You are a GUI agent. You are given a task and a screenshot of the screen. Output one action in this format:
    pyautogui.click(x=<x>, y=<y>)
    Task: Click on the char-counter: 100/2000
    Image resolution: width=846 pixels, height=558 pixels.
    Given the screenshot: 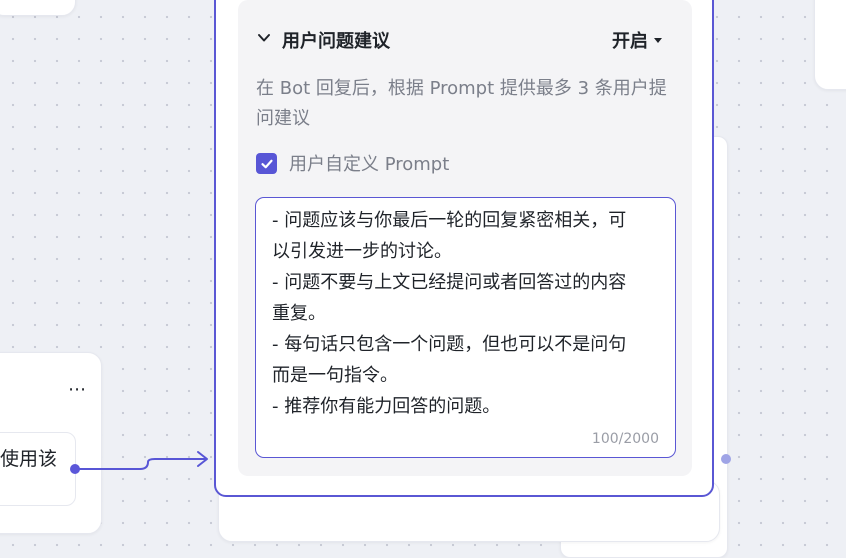 What is the action you would take?
    pyautogui.click(x=625, y=439)
    